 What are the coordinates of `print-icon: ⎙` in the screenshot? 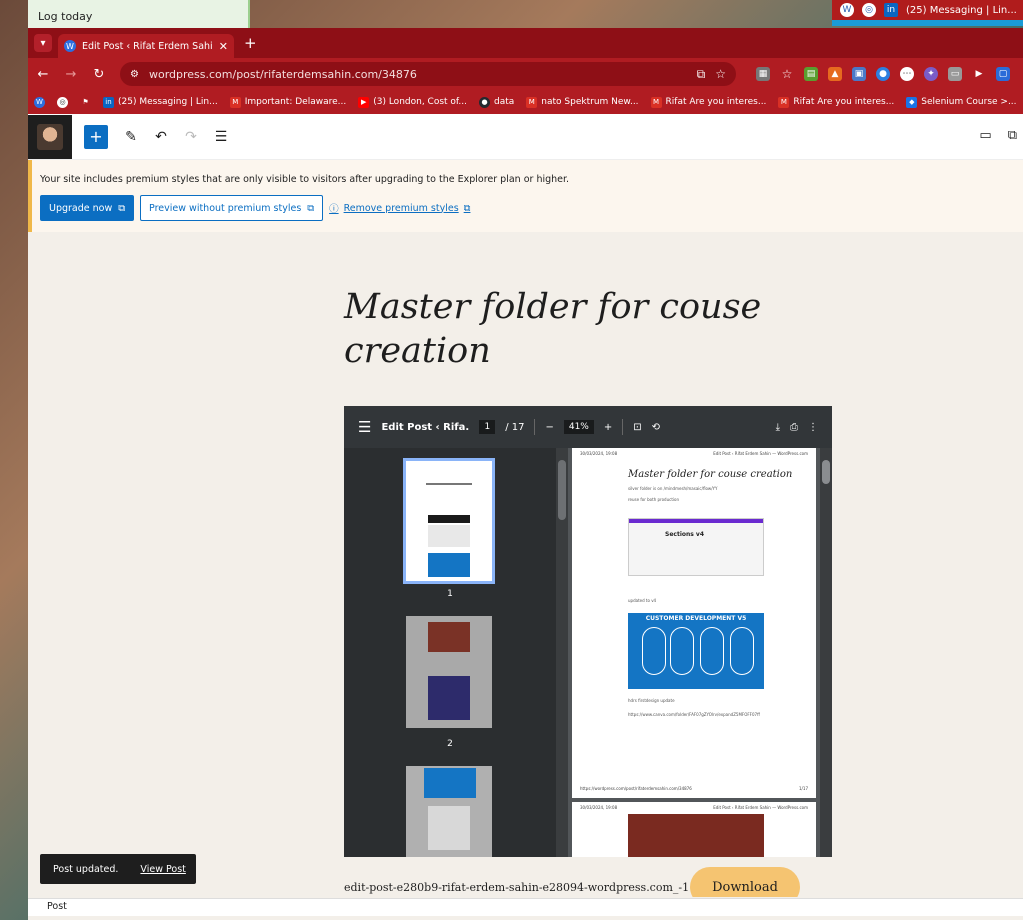 It's located at (794, 427).